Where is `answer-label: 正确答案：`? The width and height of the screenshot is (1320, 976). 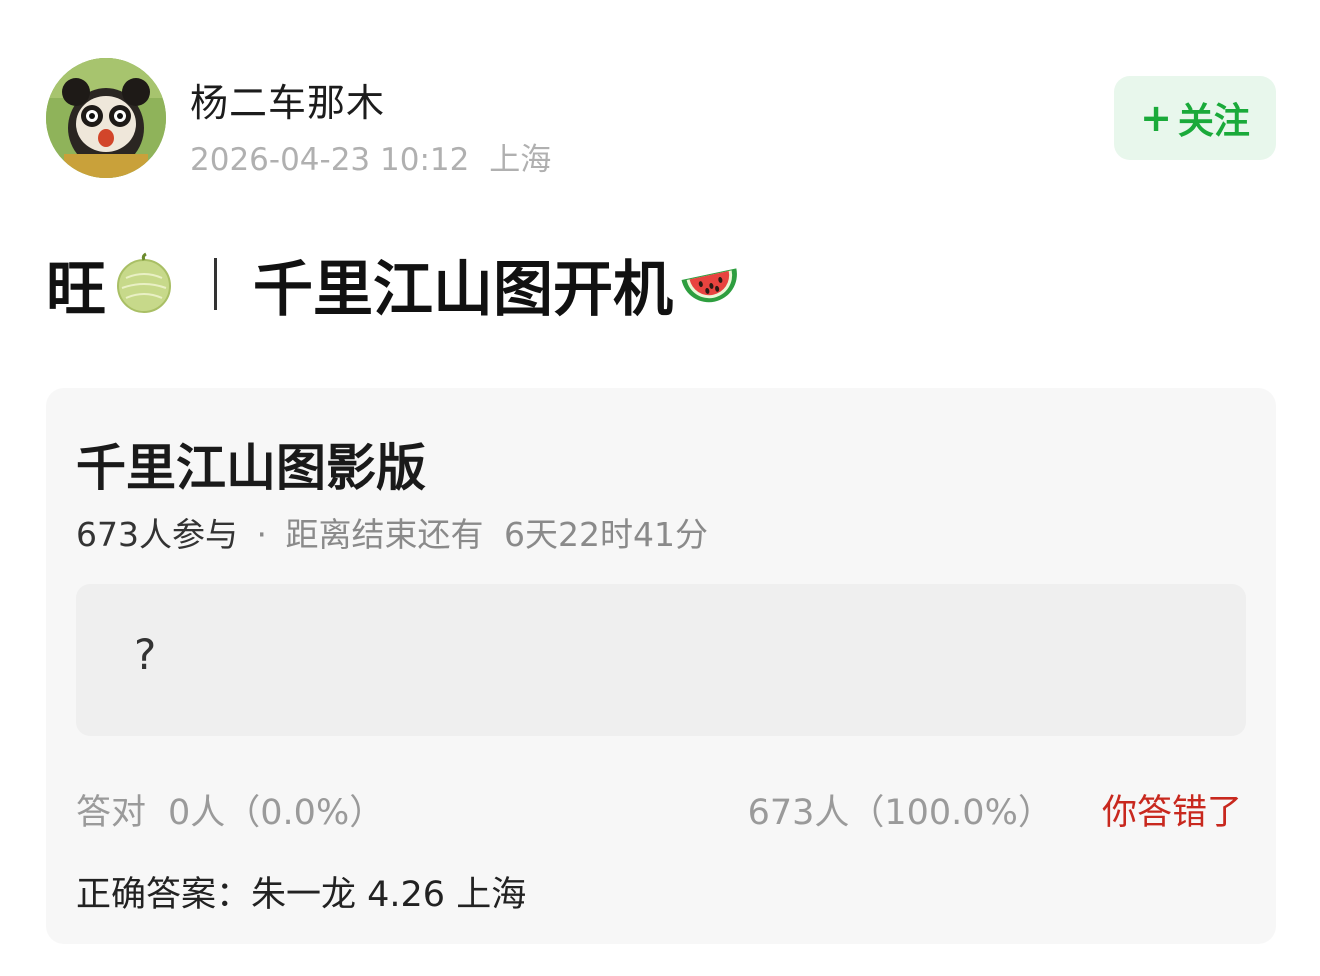 answer-label: 正确答案： is located at coordinates (164, 895).